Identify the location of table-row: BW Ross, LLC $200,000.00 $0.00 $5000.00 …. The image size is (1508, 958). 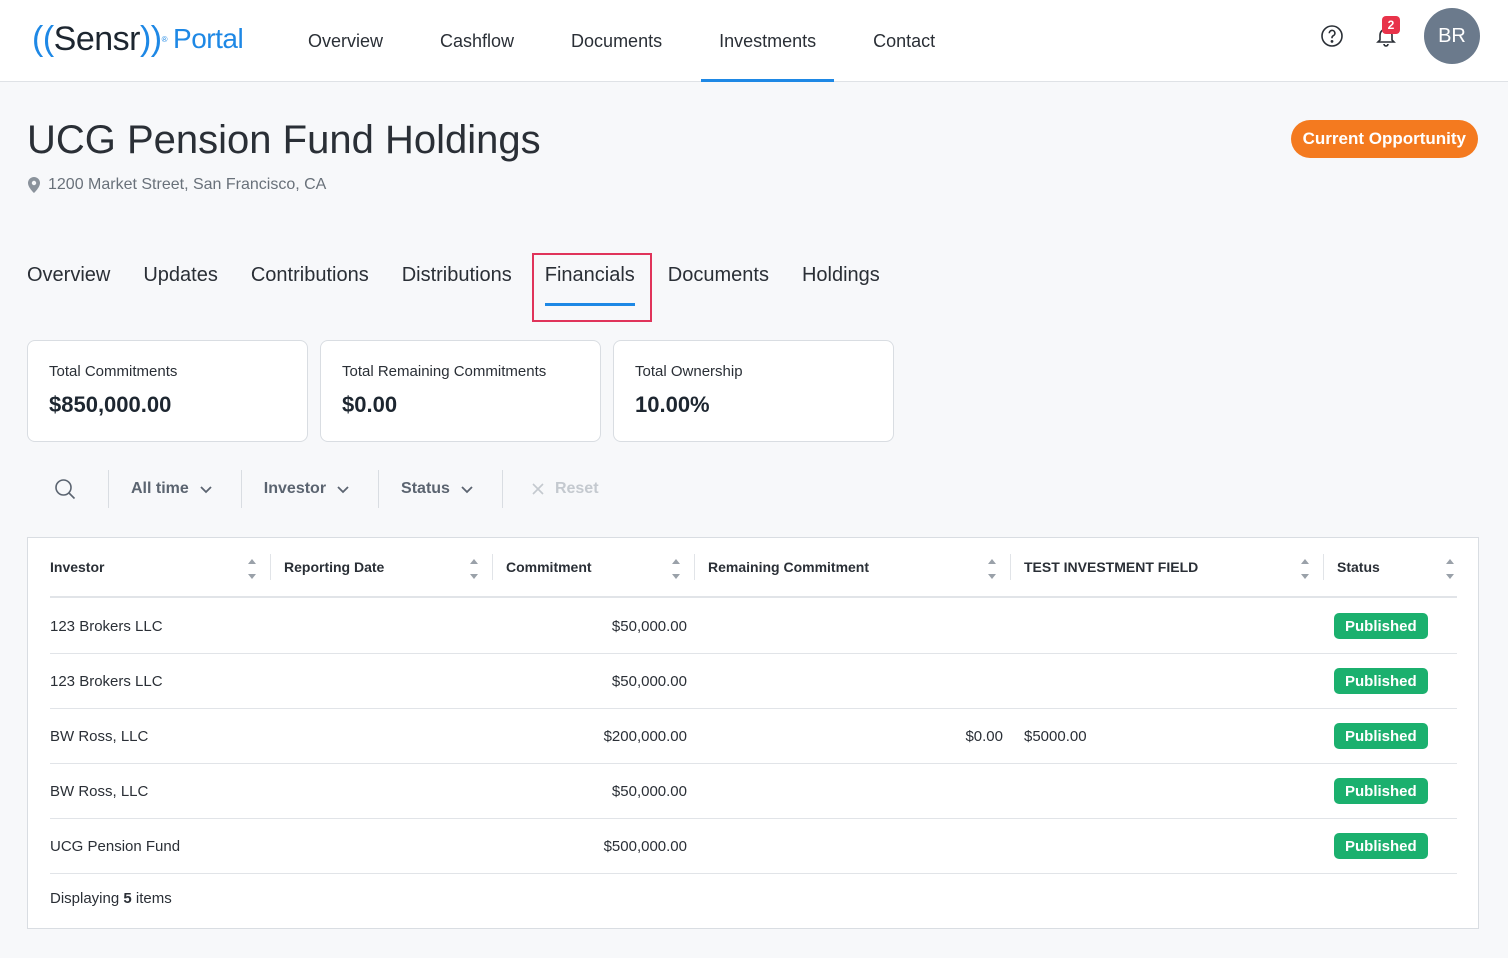
(753, 736).